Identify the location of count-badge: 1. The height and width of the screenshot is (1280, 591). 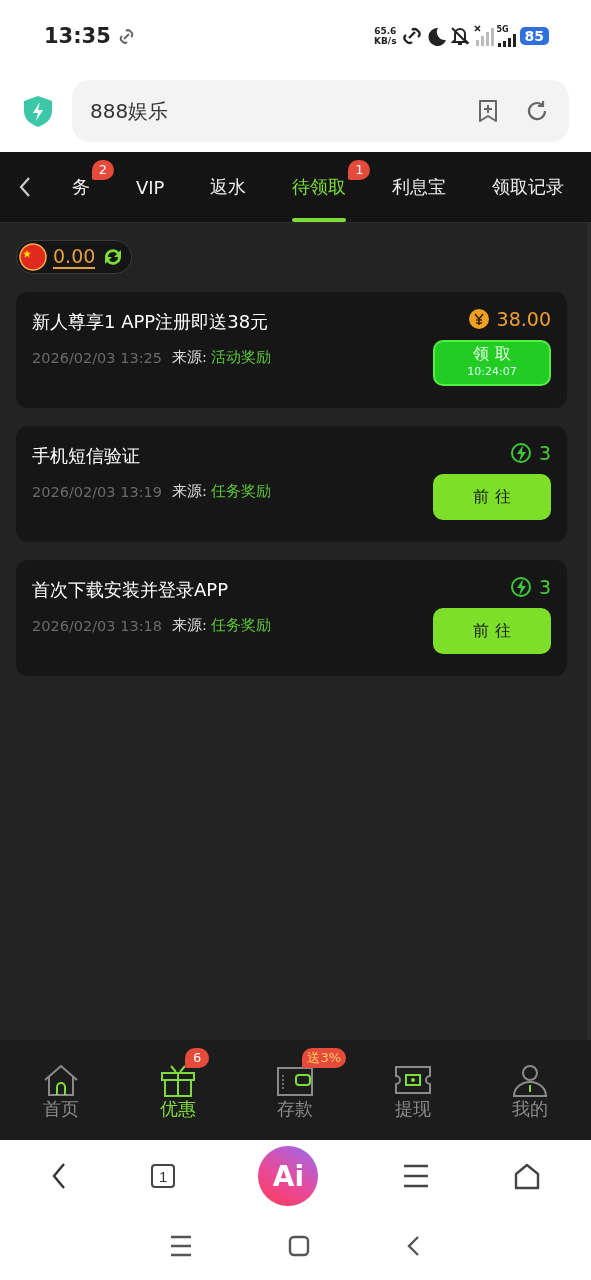
(359, 170).